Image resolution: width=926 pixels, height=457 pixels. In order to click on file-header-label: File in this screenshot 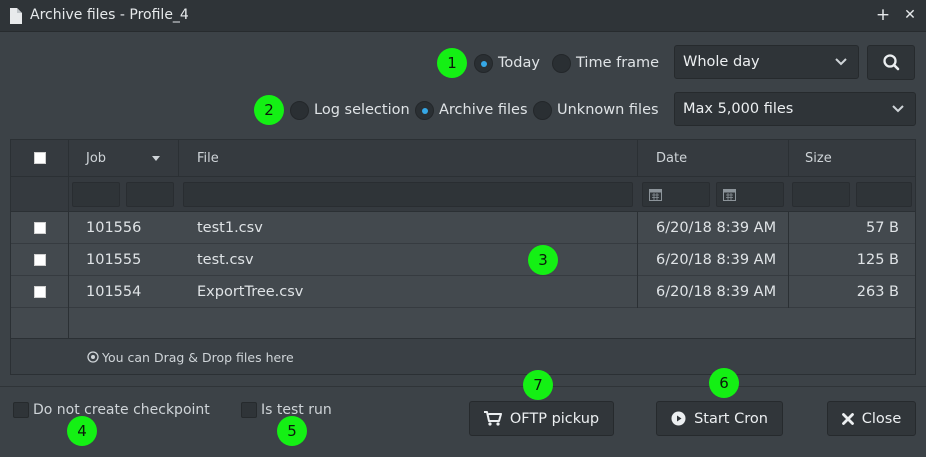, I will do `click(208, 158)`.